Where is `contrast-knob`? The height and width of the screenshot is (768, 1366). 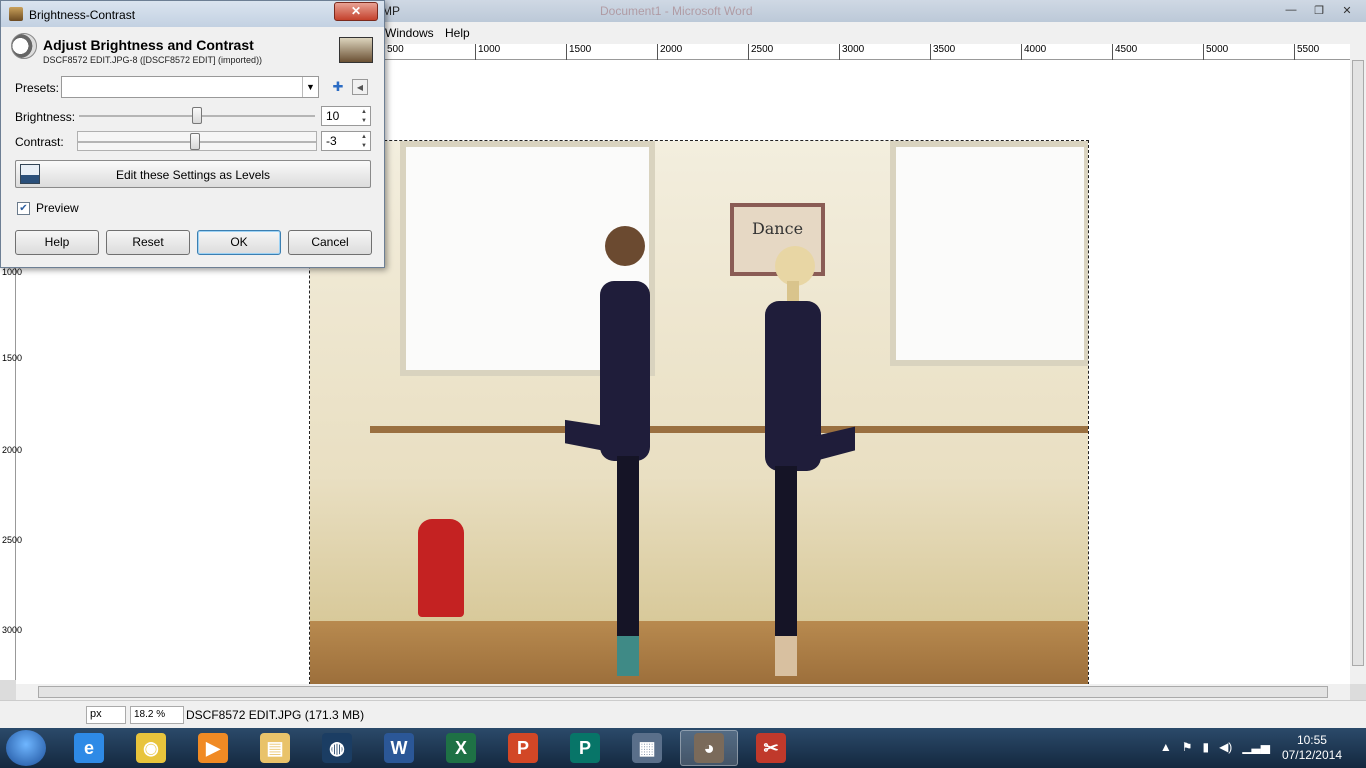 contrast-knob is located at coordinates (195, 141).